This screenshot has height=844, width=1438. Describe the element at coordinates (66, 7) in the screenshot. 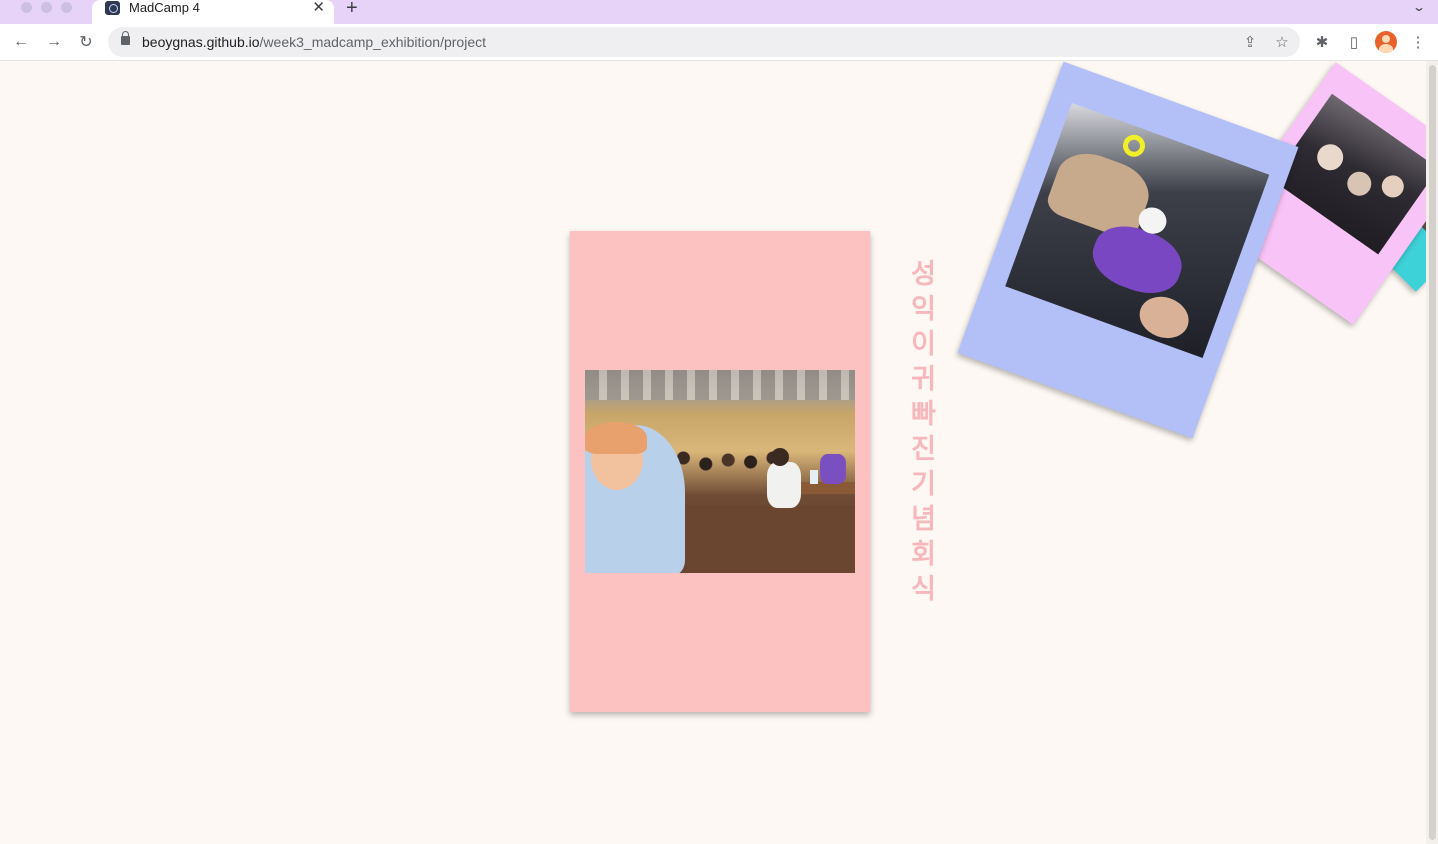

I see `maximize-window-button` at that location.